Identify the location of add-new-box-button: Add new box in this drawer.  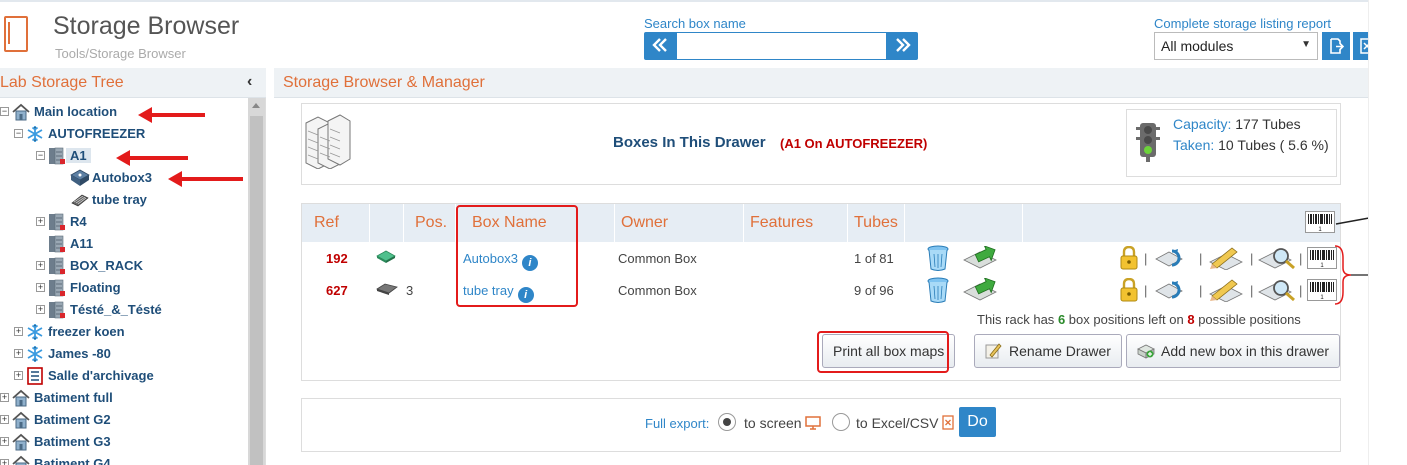
(1233, 351).